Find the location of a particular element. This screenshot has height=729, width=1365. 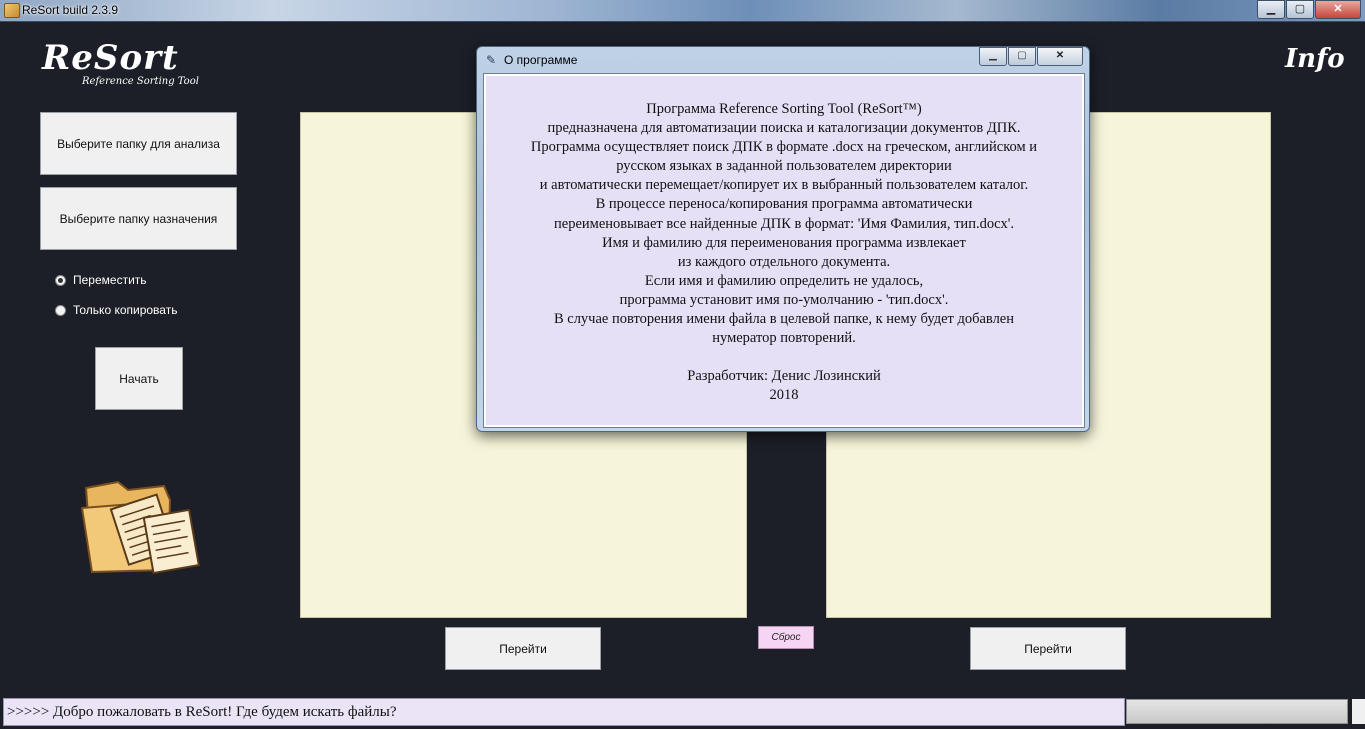

maximize-button: ▢ is located at coordinates (1300, 9).